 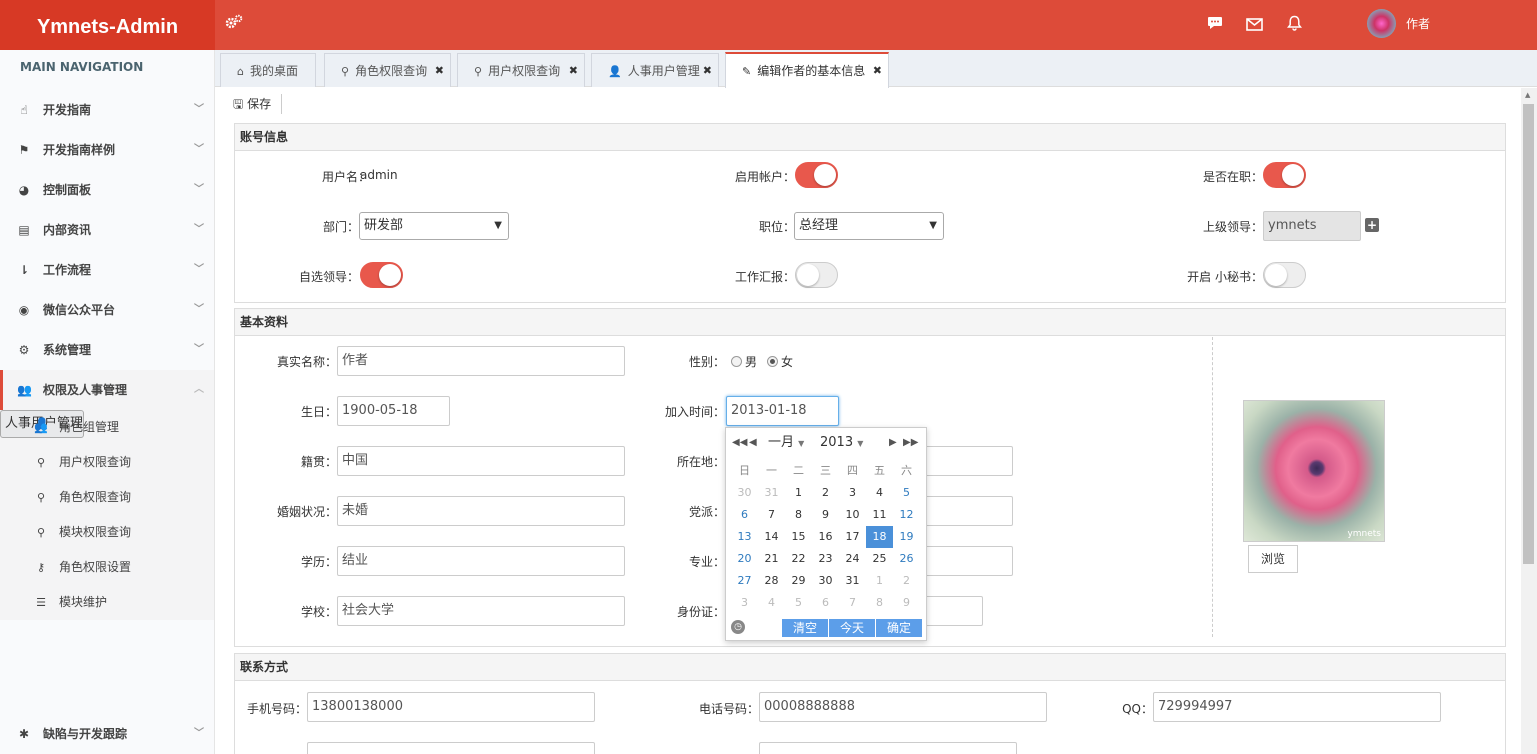 I want to click on sidebar-item-workflow: ⇂ 工作流程 ﹀, so click(x=107, y=270).